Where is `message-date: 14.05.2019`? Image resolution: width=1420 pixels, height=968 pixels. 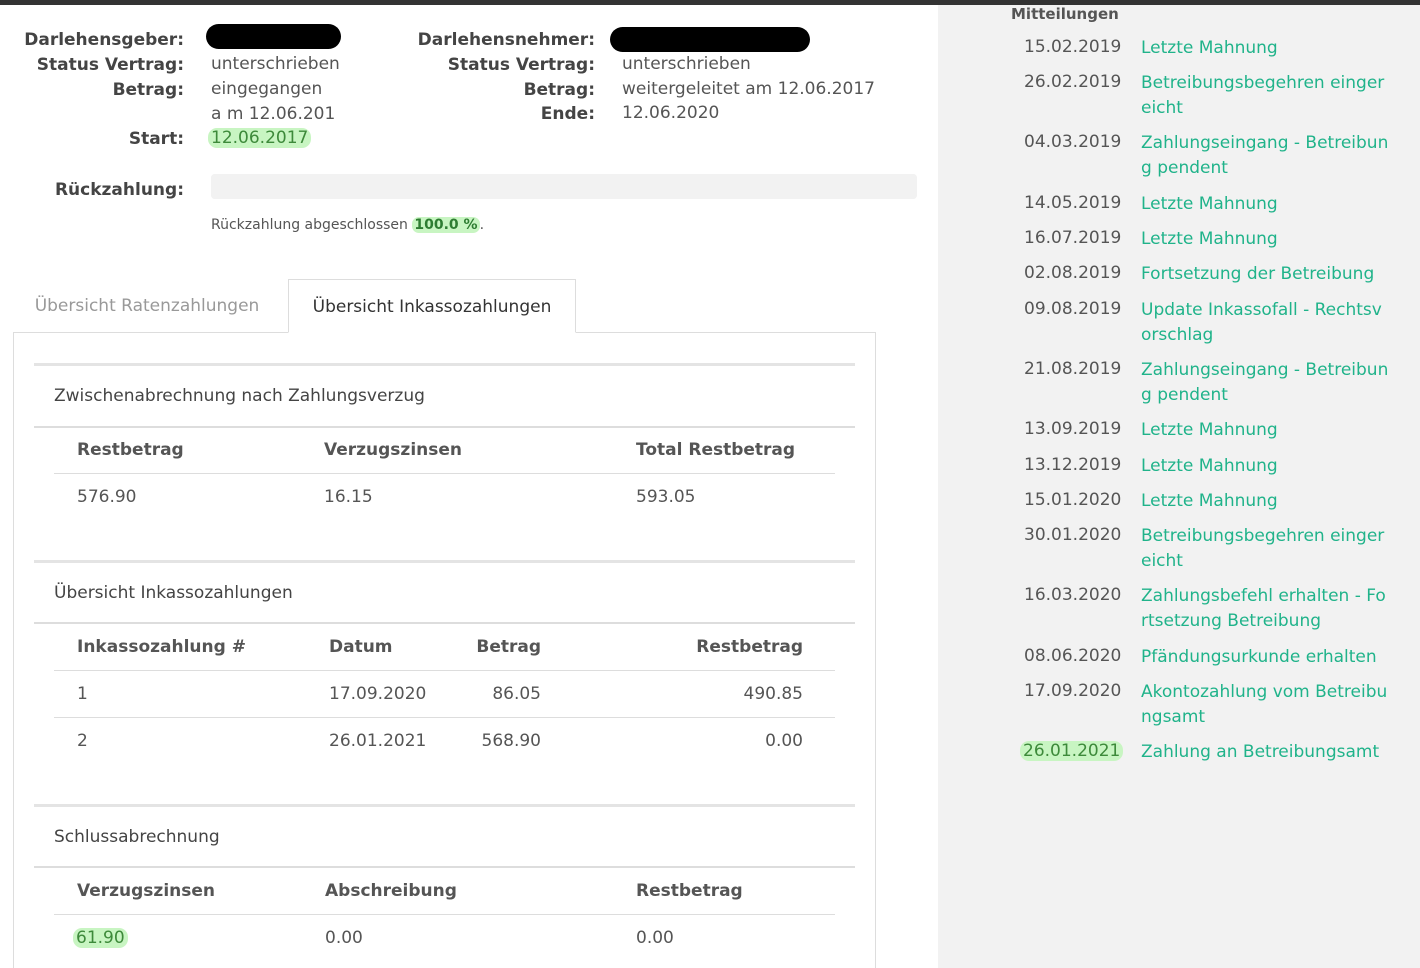
message-date: 14.05.2019 is located at coordinates (1073, 203).